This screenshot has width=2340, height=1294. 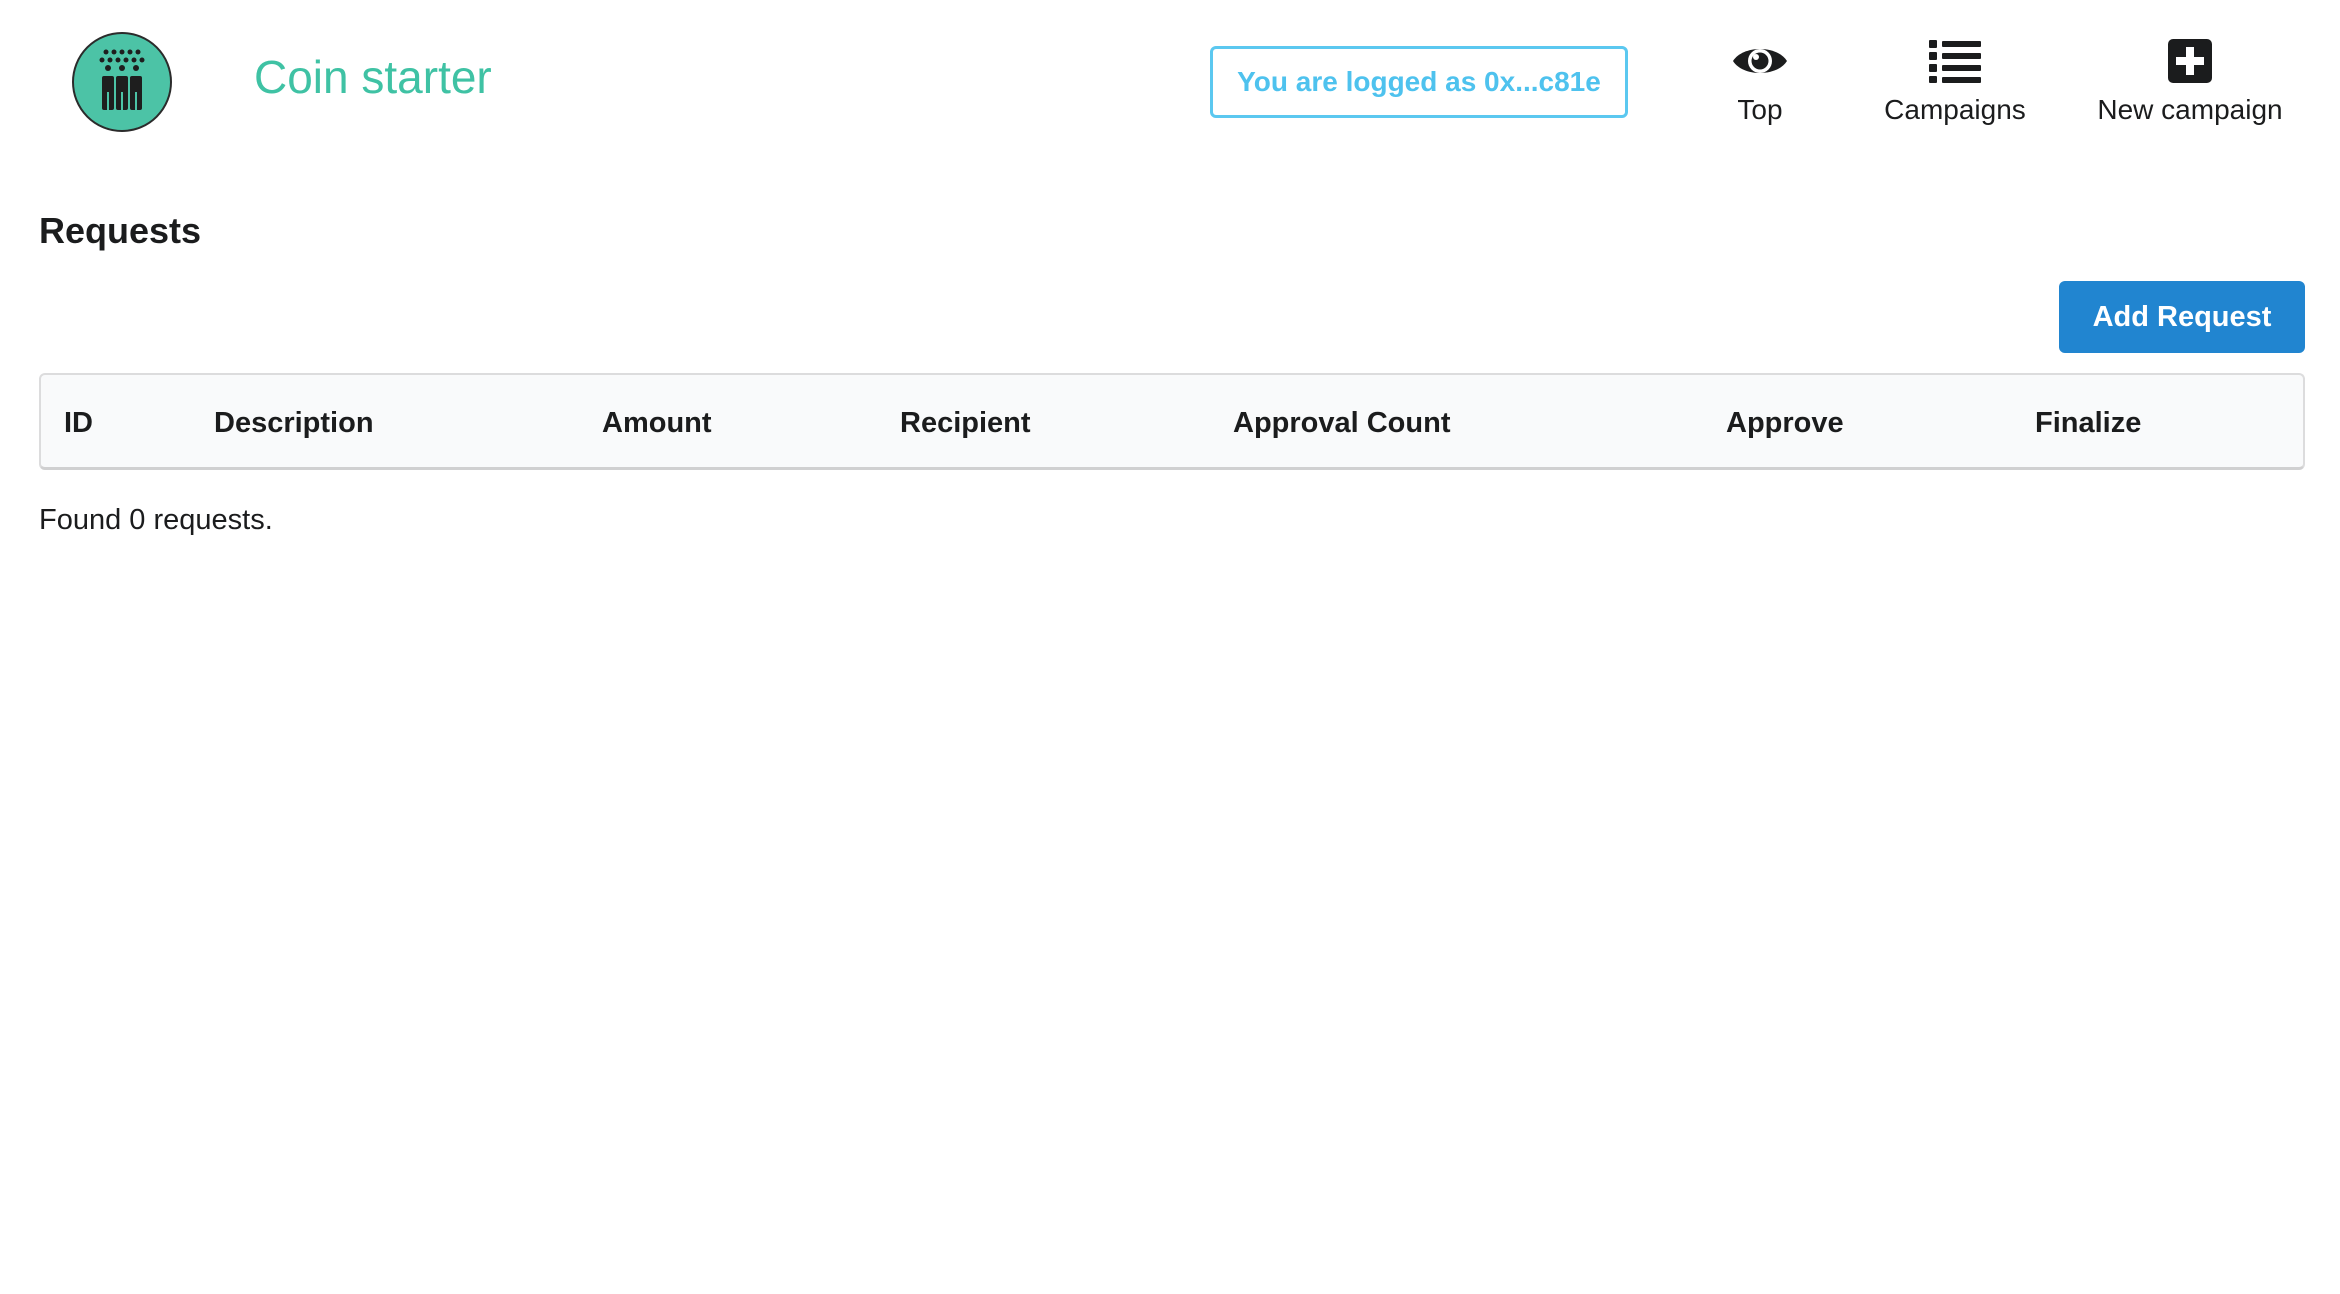 What do you see at coordinates (2190, 61) in the screenshot?
I see `plus-square-icon` at bounding box center [2190, 61].